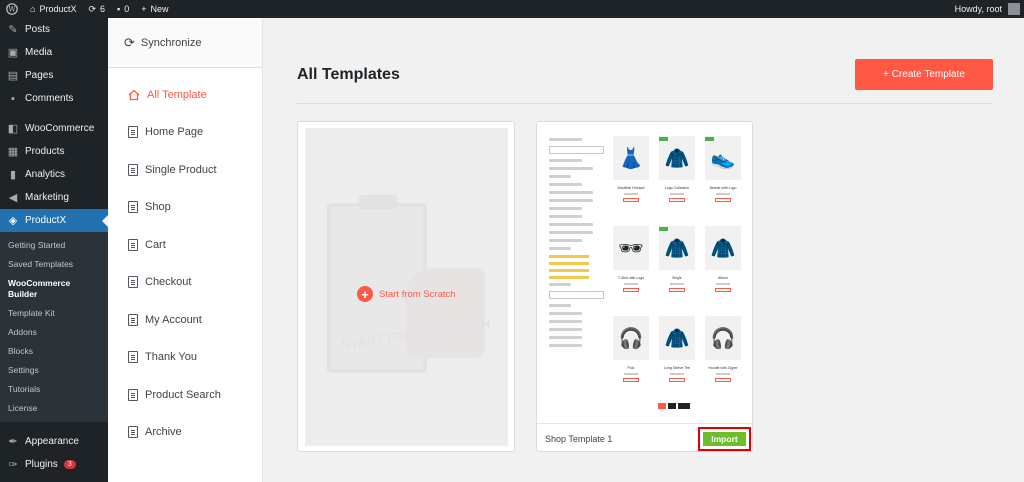 Image resolution: width=1024 pixels, height=482 pixels. I want to click on product-thumbnail: 🧥 Logo Collection, so click(677, 177).